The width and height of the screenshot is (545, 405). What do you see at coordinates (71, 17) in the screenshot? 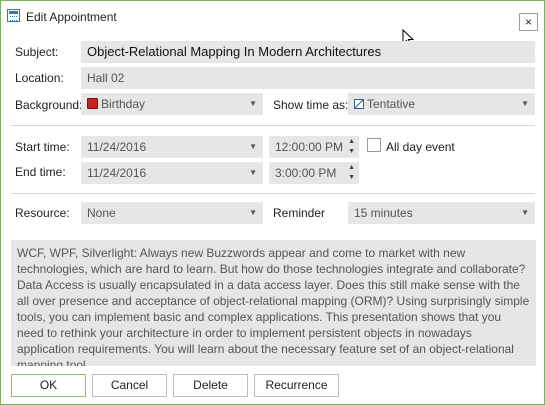
I see `dialog-title: Edit Appointment` at bounding box center [71, 17].